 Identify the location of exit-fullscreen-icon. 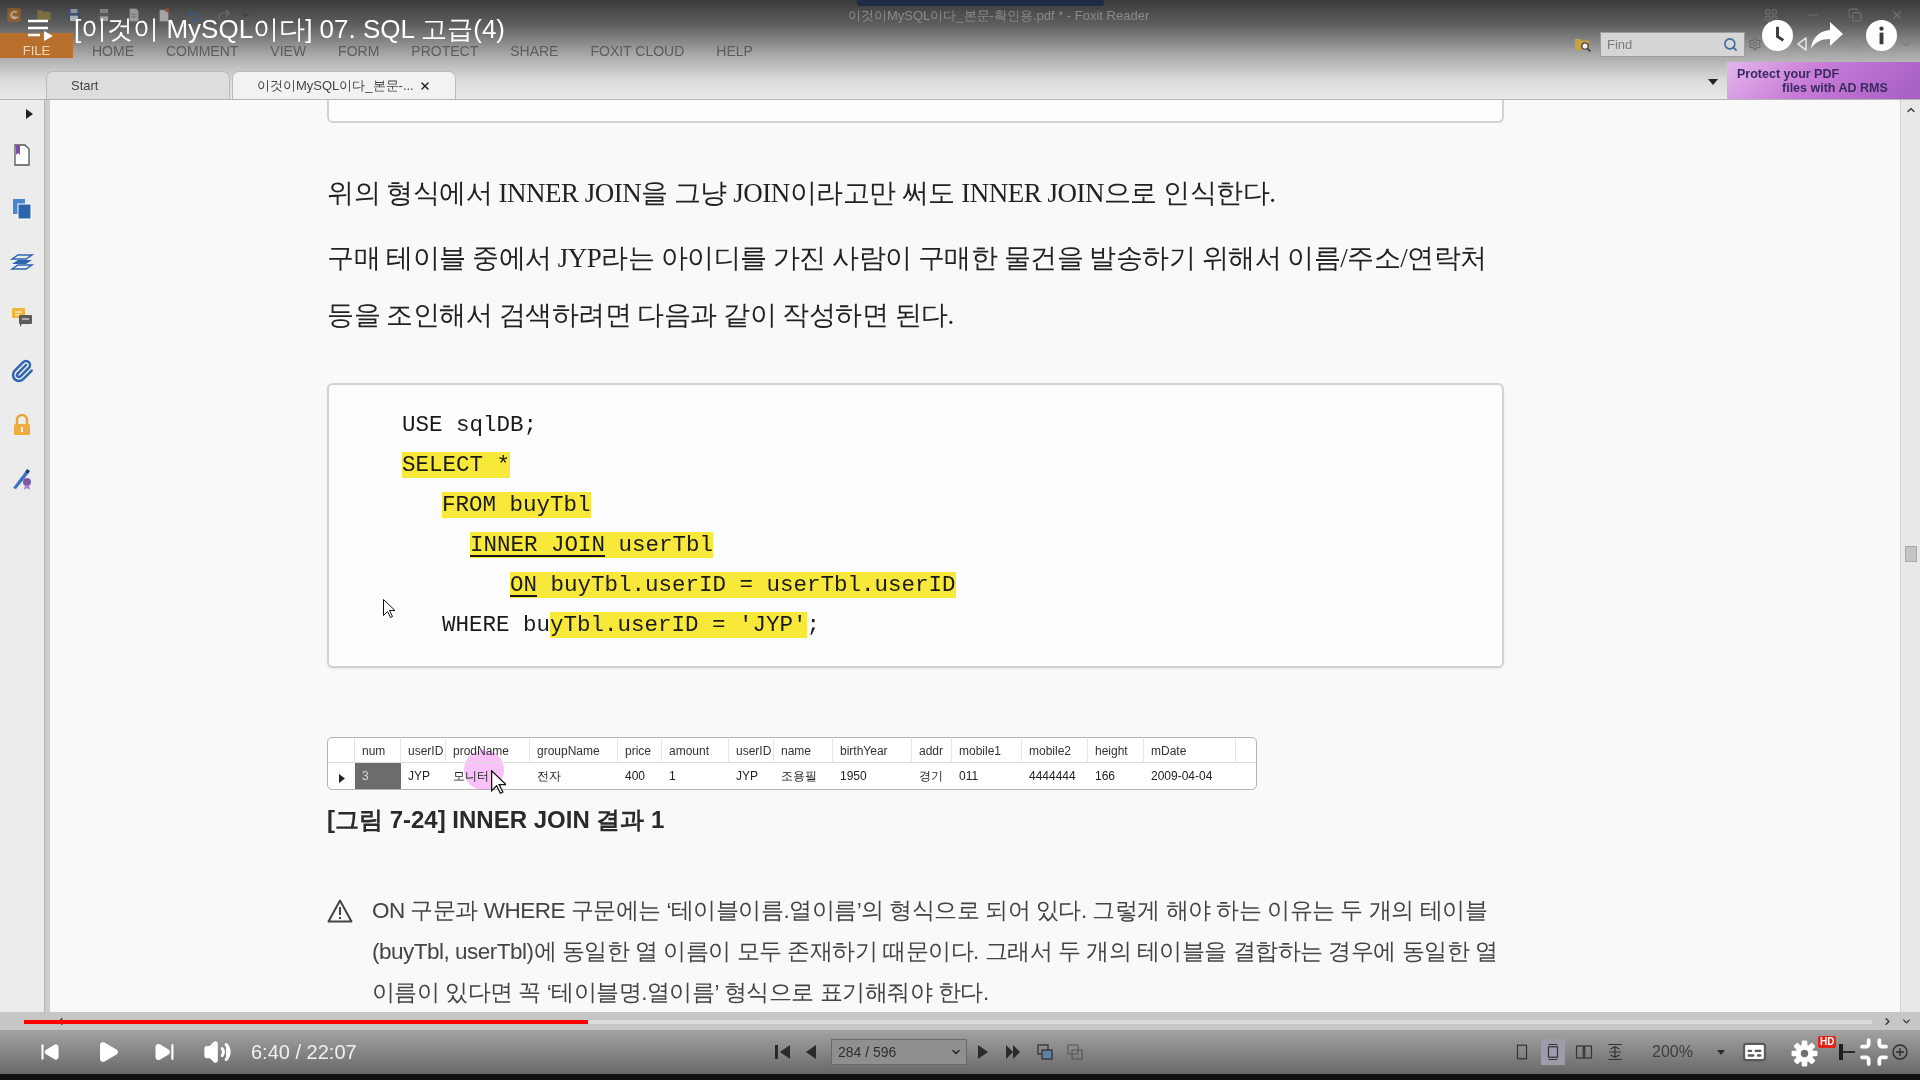
(1874, 1052).